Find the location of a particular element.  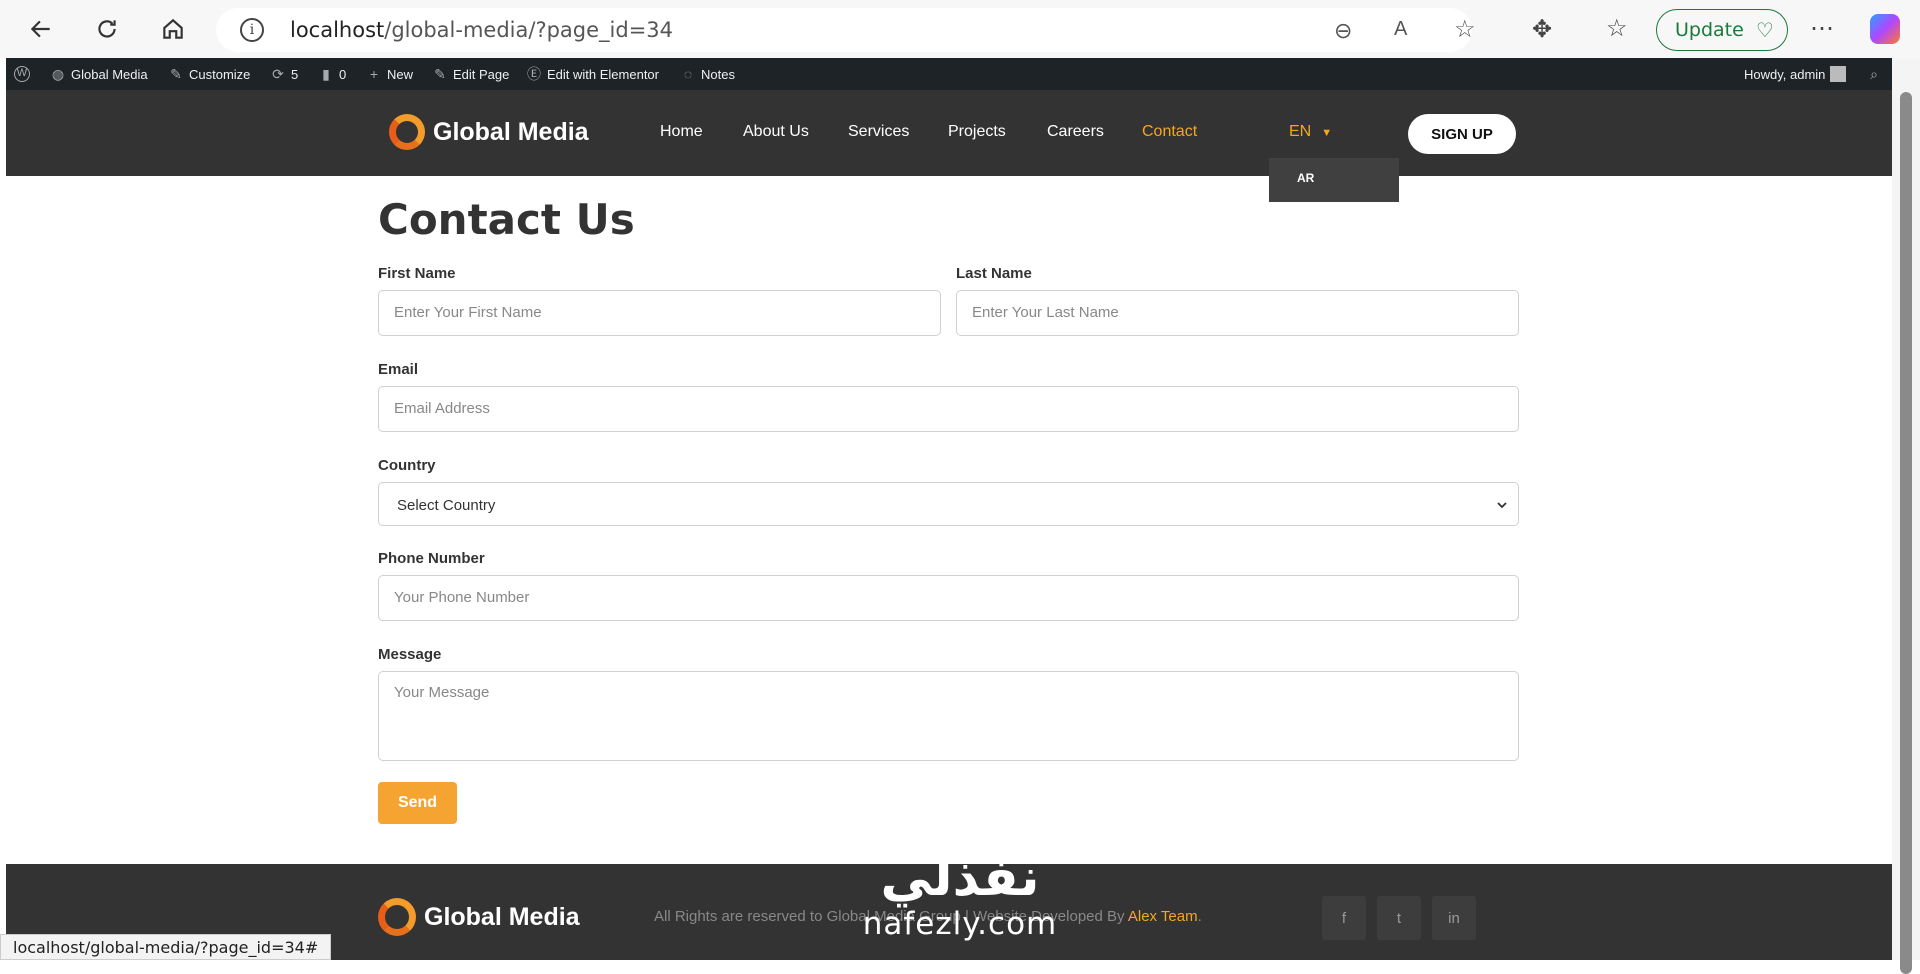

site-info-icon: i is located at coordinates (252, 30).